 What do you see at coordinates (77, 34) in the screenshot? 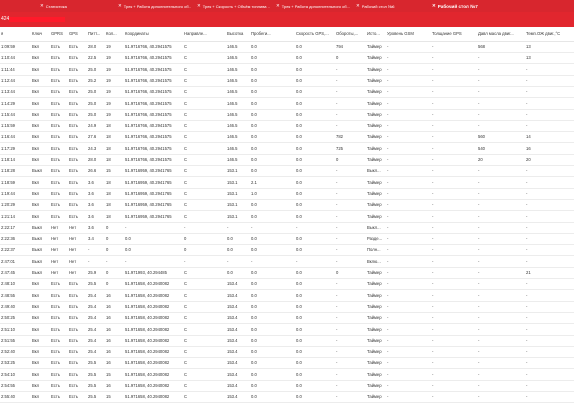
I see `column-header: GPS` at bounding box center [77, 34].